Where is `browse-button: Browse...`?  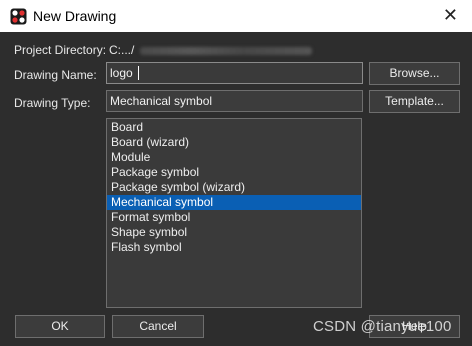
browse-button: Browse... is located at coordinates (414, 73).